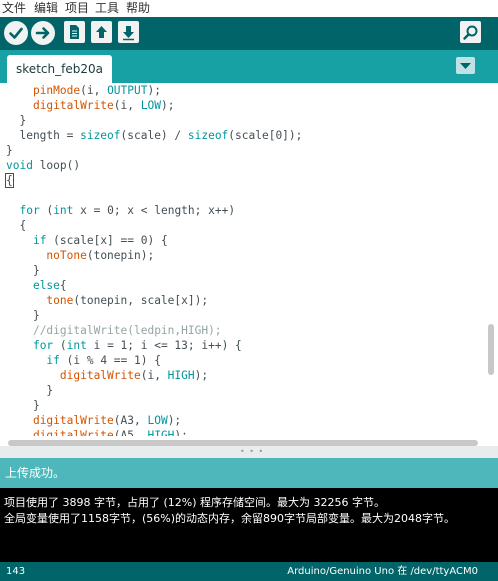 The width and height of the screenshot is (498, 581). What do you see at coordinates (83, 90) in the screenshot?
I see `code-line: pinMode(i, OUTPUT);` at bounding box center [83, 90].